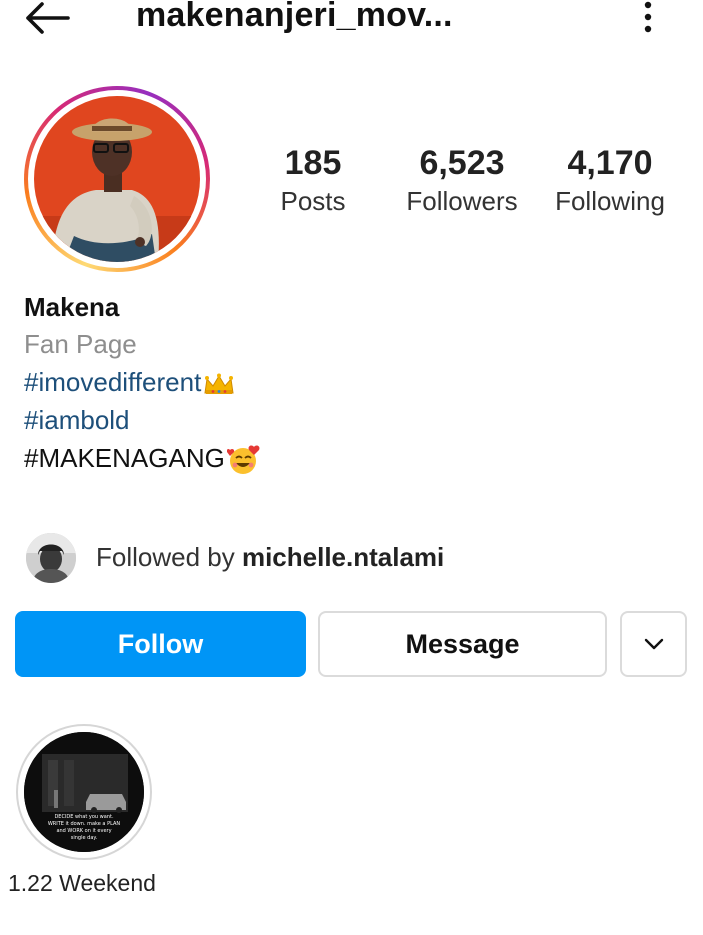  What do you see at coordinates (462, 163) in the screenshot?
I see `followers-count: 6,523` at bounding box center [462, 163].